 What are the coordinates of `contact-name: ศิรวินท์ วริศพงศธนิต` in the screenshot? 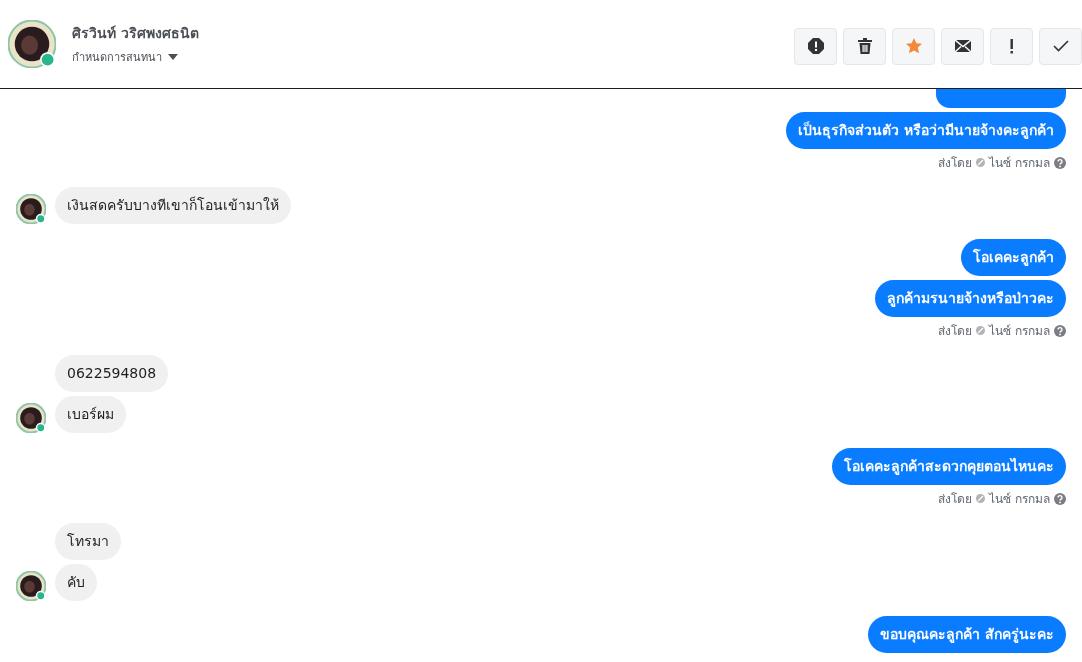 It's located at (135, 33).